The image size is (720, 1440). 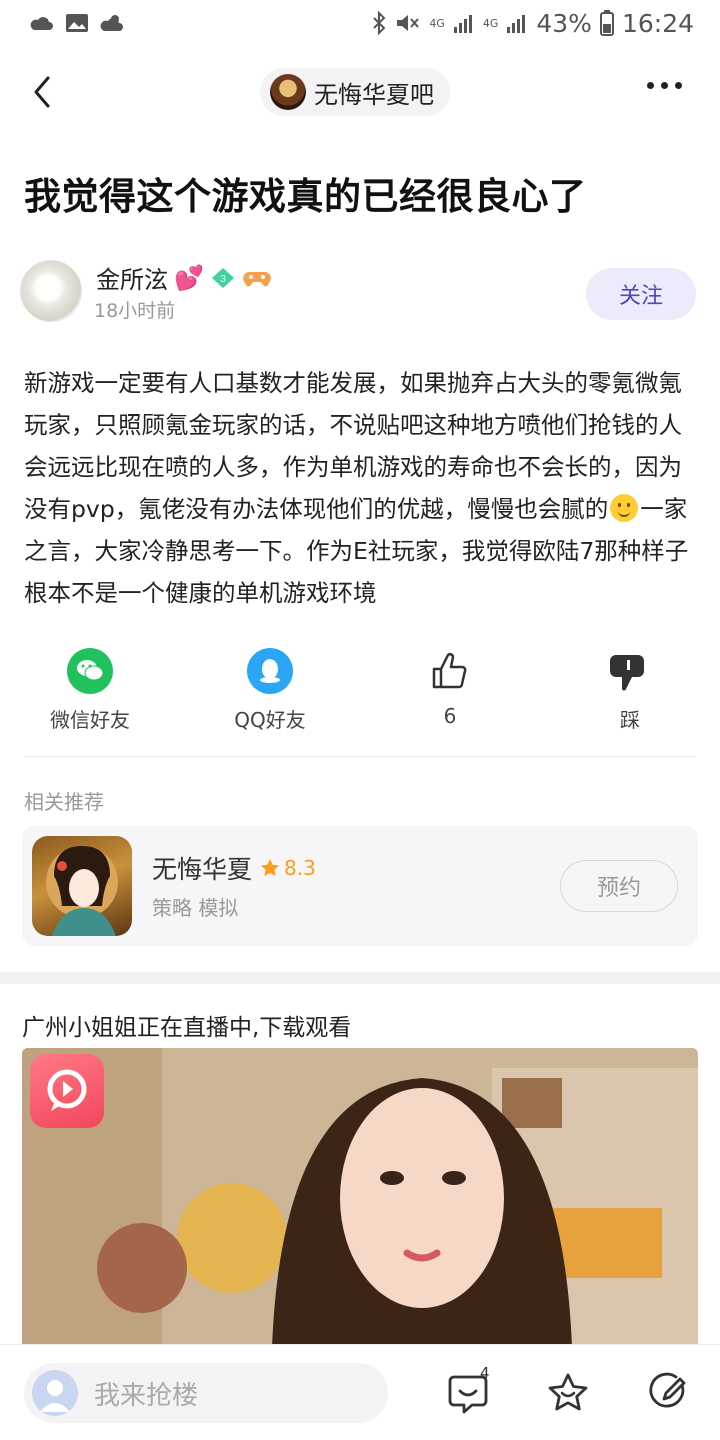 What do you see at coordinates (41, 23) in the screenshot?
I see `weather-cloud-icon` at bounding box center [41, 23].